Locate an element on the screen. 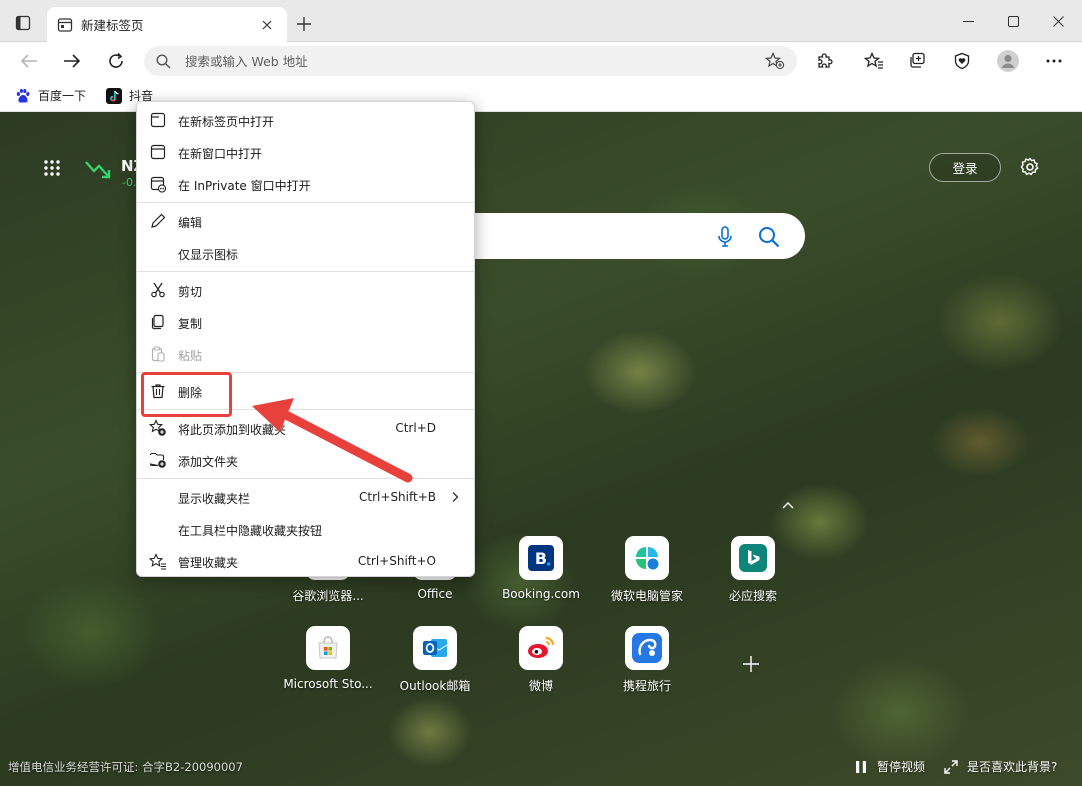 This screenshot has height=786, width=1082. quick-link-tile: 携程旅行 is located at coordinates (647, 663).